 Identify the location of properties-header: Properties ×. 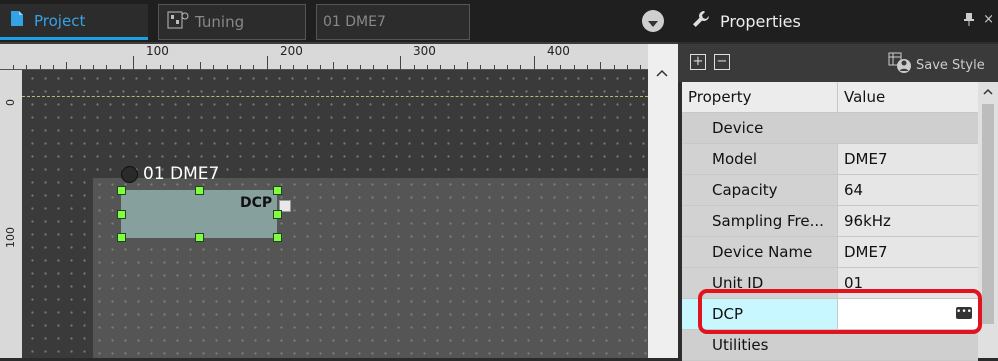
(838, 21).